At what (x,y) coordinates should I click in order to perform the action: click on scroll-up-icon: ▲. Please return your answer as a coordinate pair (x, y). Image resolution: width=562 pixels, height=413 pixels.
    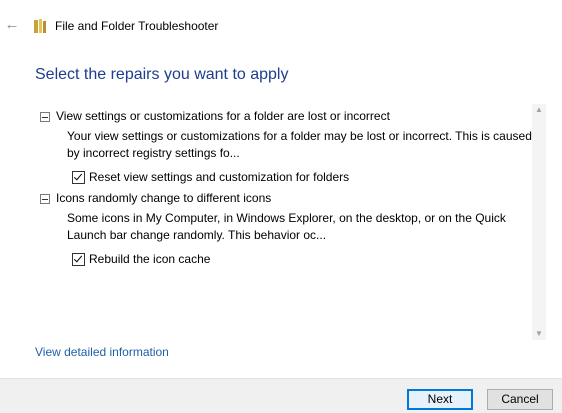
    Looking at the image, I should click on (539, 110).